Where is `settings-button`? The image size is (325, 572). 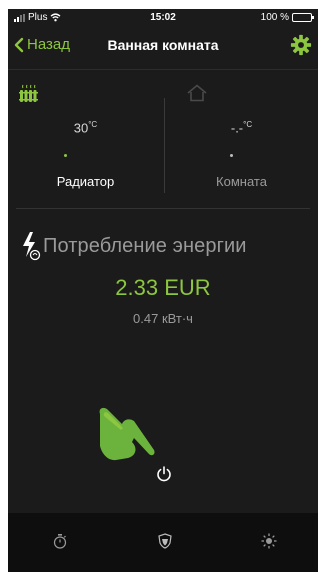 settings-button is located at coordinates (301, 47).